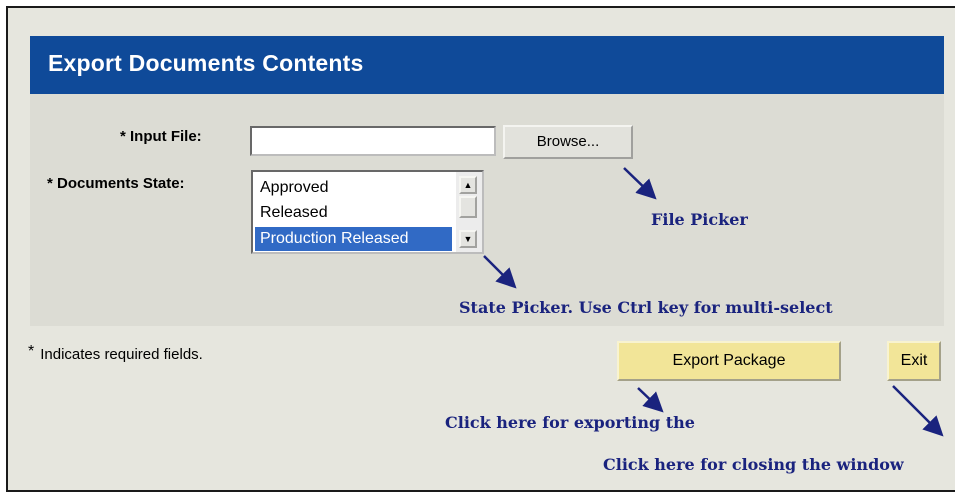  Describe the element at coordinates (918, 411) in the screenshot. I see `exit-arrow-icon` at that location.